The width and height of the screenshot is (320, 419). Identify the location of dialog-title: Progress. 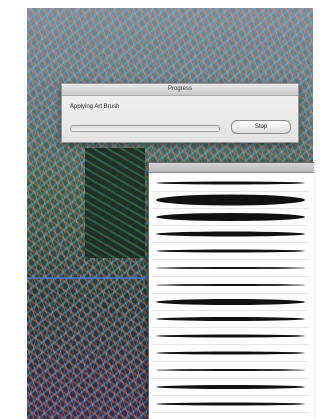
(180, 90).